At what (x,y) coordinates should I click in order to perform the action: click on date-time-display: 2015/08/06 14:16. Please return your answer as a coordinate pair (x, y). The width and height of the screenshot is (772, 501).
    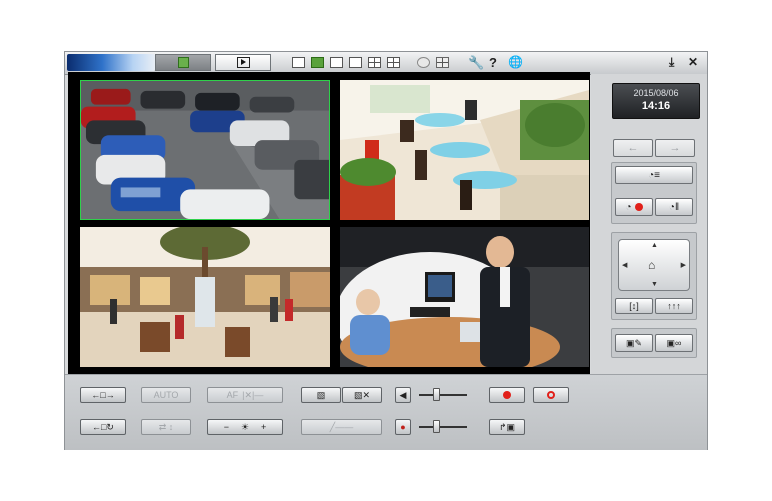
    Looking at the image, I should click on (656, 101).